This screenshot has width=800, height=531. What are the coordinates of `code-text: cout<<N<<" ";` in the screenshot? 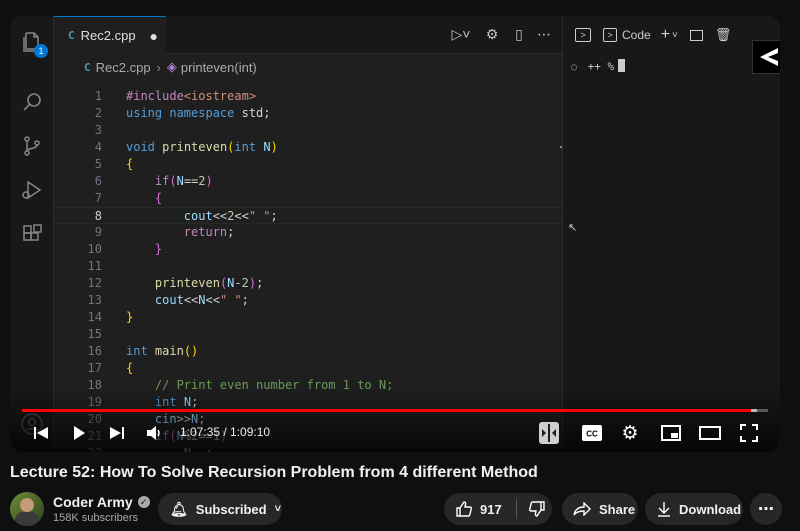 It's located at (201, 300).